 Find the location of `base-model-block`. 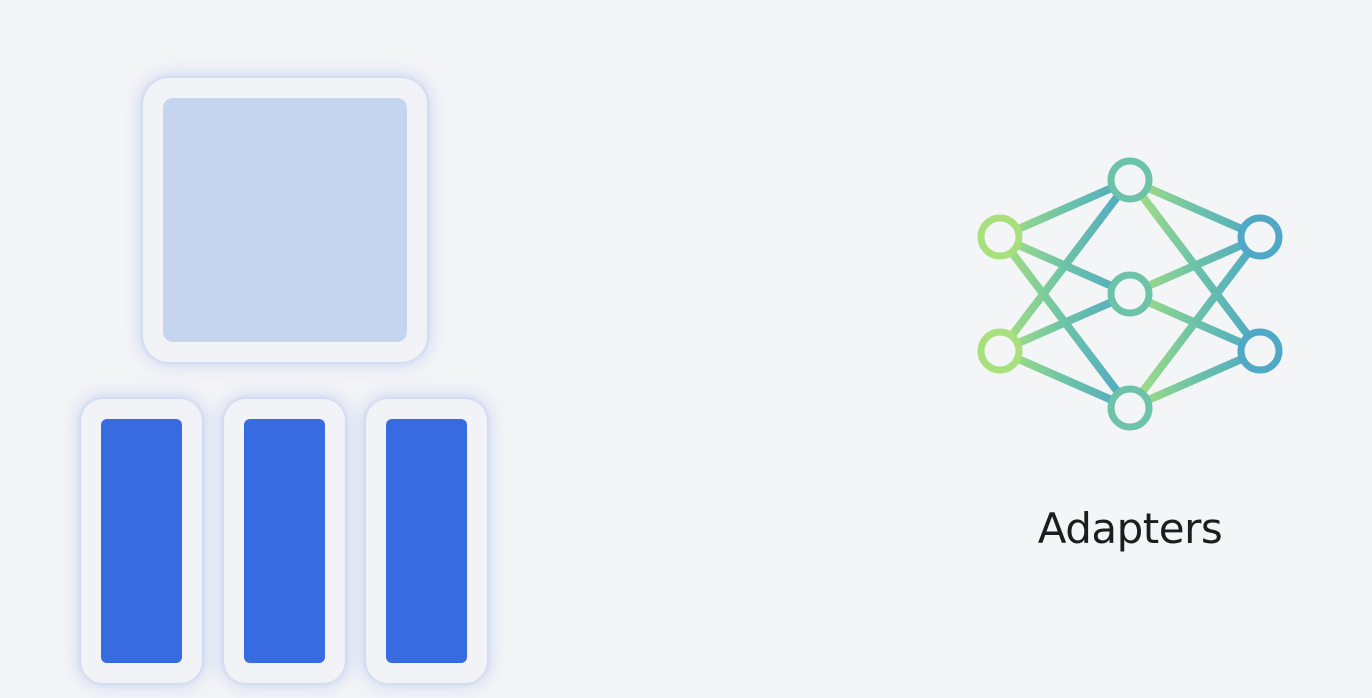

base-model-block is located at coordinates (285, 220).